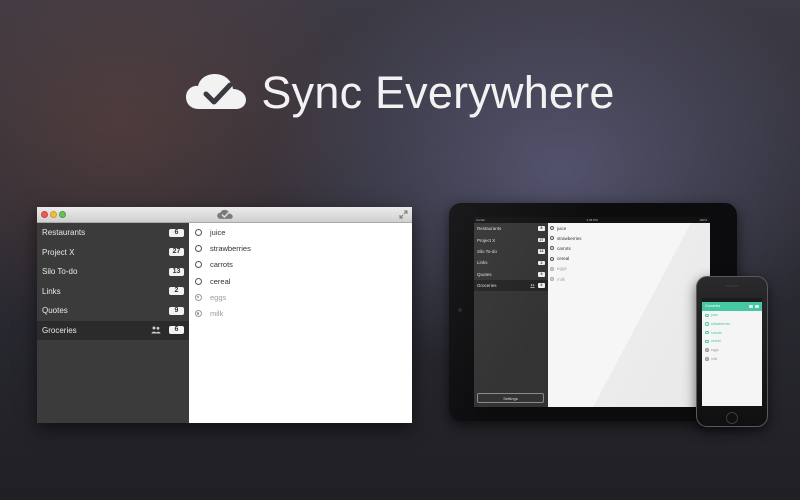  I want to click on count-badge, so click(757, 306).